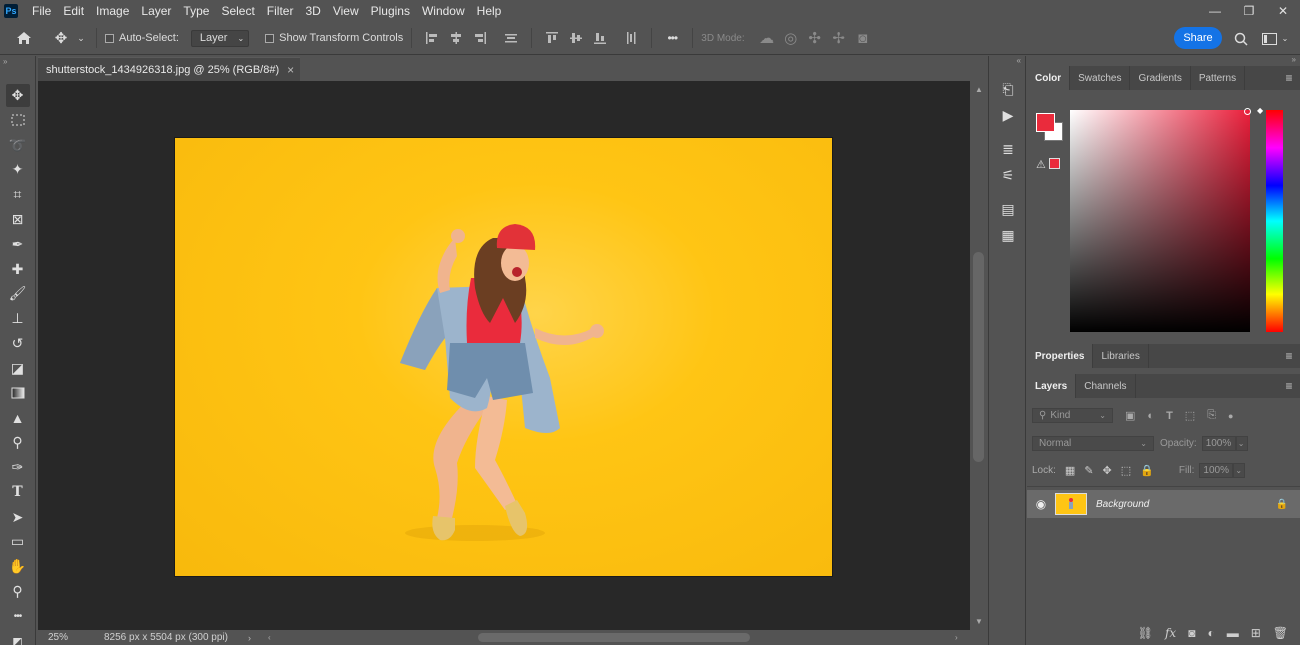 The height and width of the screenshot is (645, 1300). What do you see at coordinates (17, 95) in the screenshot?
I see `move-tool-icon: ✥` at bounding box center [17, 95].